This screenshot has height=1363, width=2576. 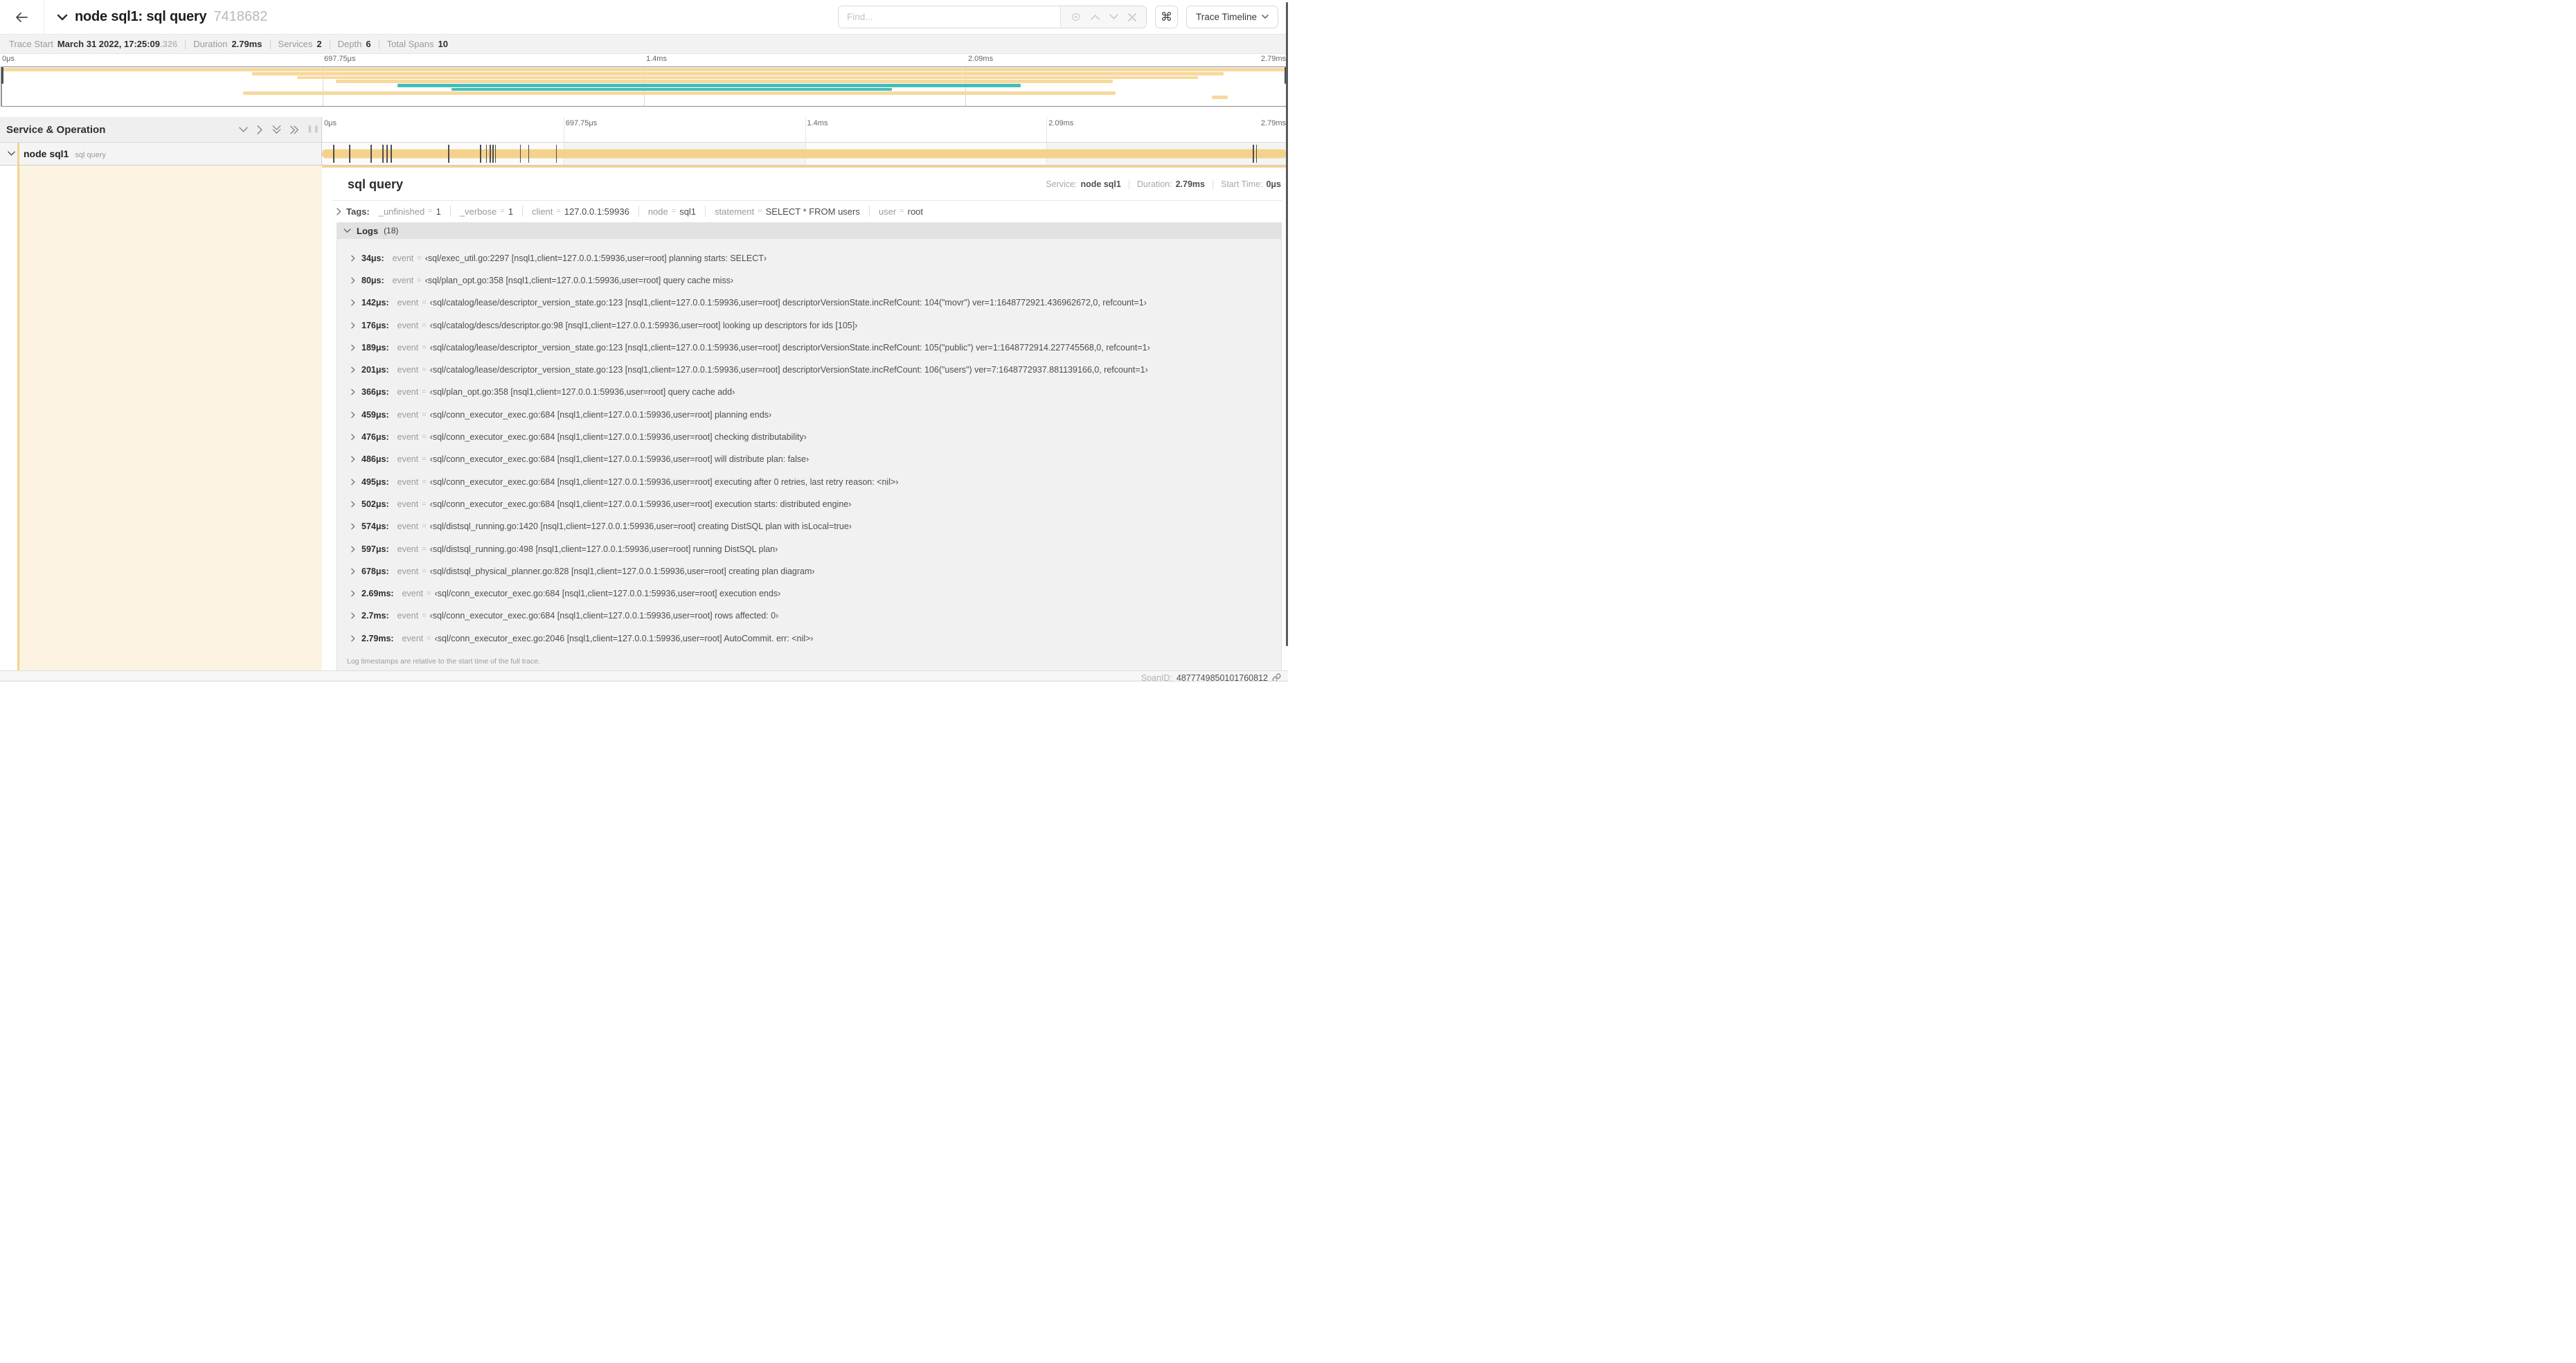 What do you see at coordinates (901, 212) in the screenshot?
I see `tag-item: user = root` at bounding box center [901, 212].